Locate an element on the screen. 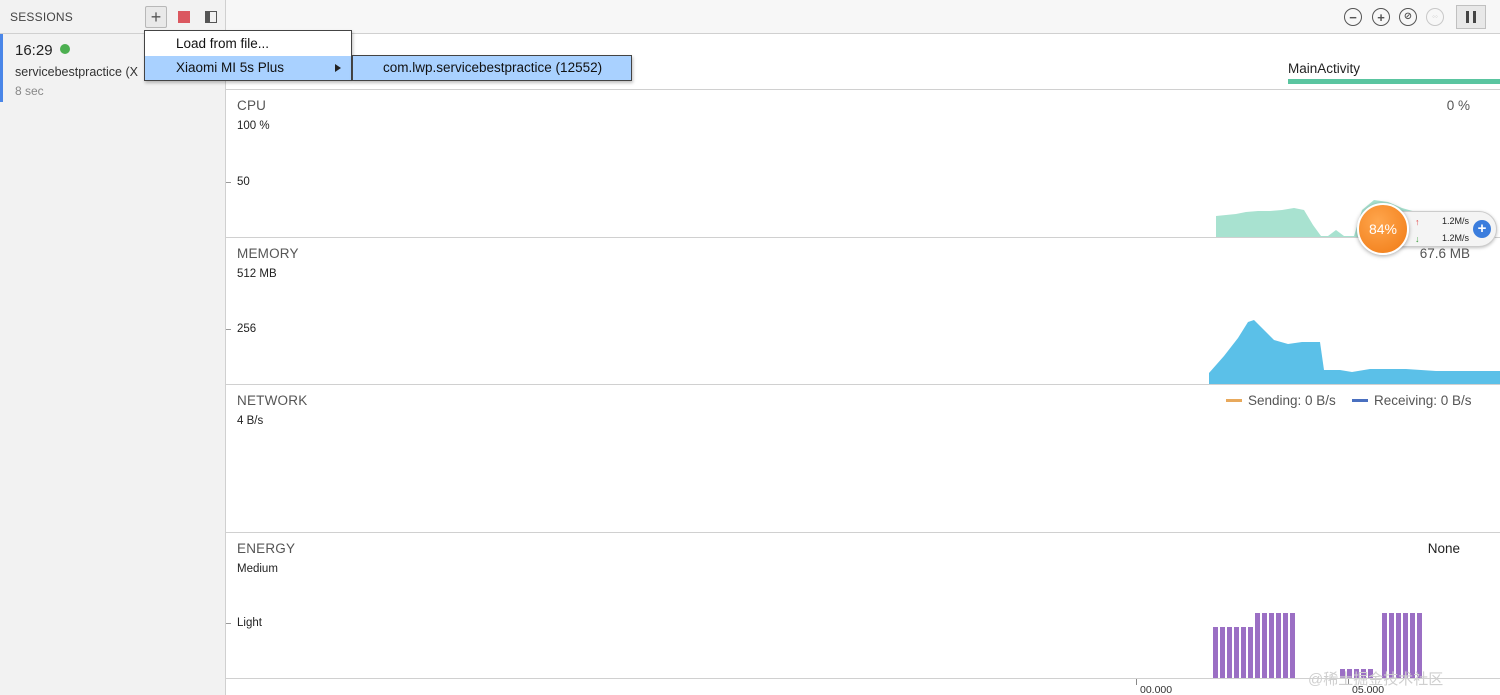  upload-speed: 1.2M/s is located at coordinates (1455, 221).